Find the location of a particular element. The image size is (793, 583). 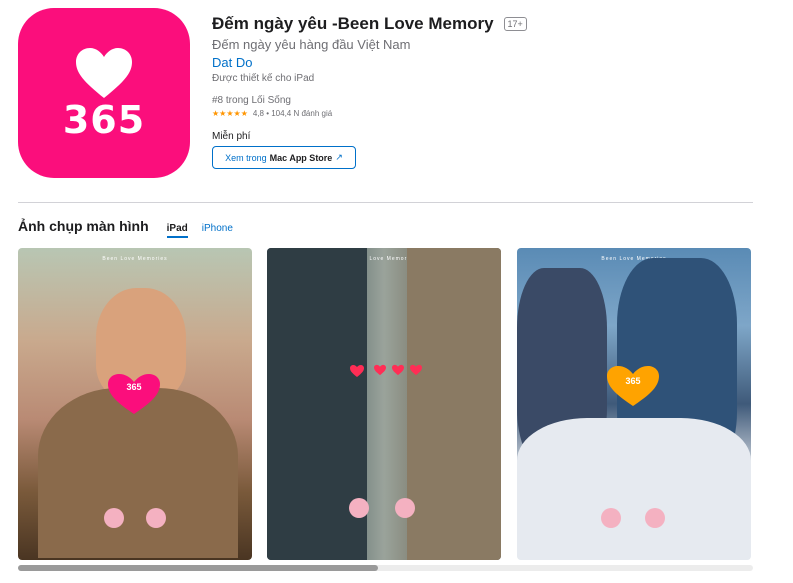

rating-stars: ★★★★★ is located at coordinates (230, 113).